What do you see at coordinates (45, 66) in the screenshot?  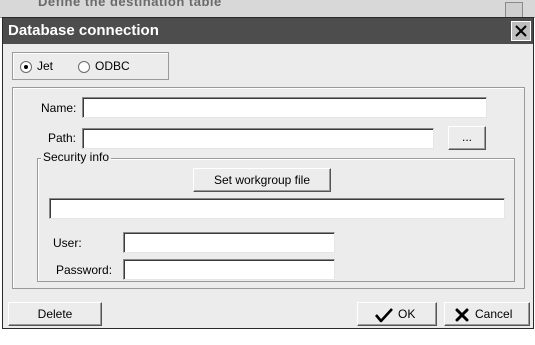 I see `jet-radio-label: Jet` at bounding box center [45, 66].